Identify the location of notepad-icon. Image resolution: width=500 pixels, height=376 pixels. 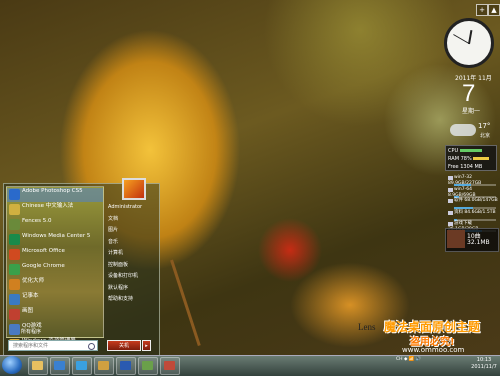
(14, 299).